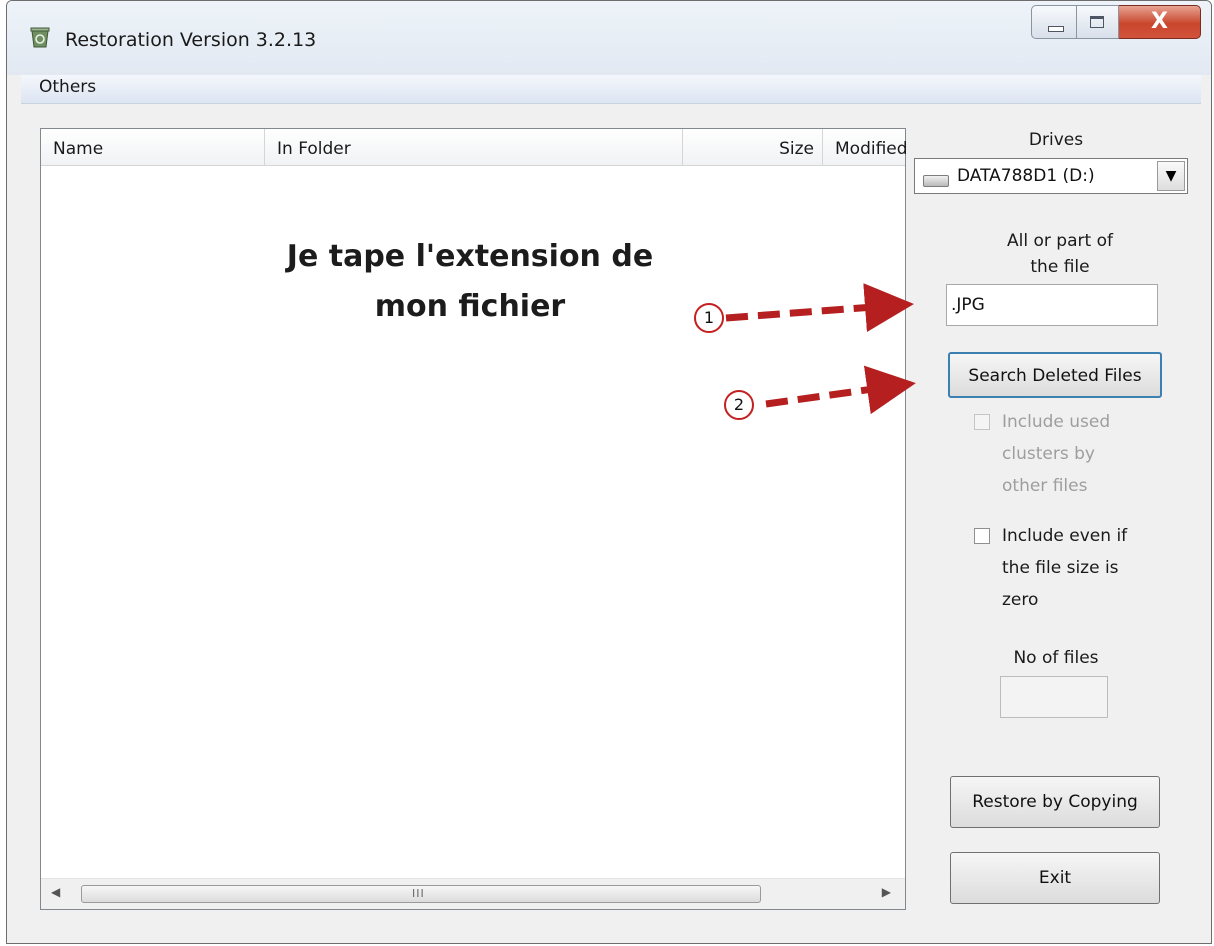 The height and width of the screenshot is (946, 1214). What do you see at coordinates (820, 349) in the screenshot?
I see `annotation-arrows` at bounding box center [820, 349].